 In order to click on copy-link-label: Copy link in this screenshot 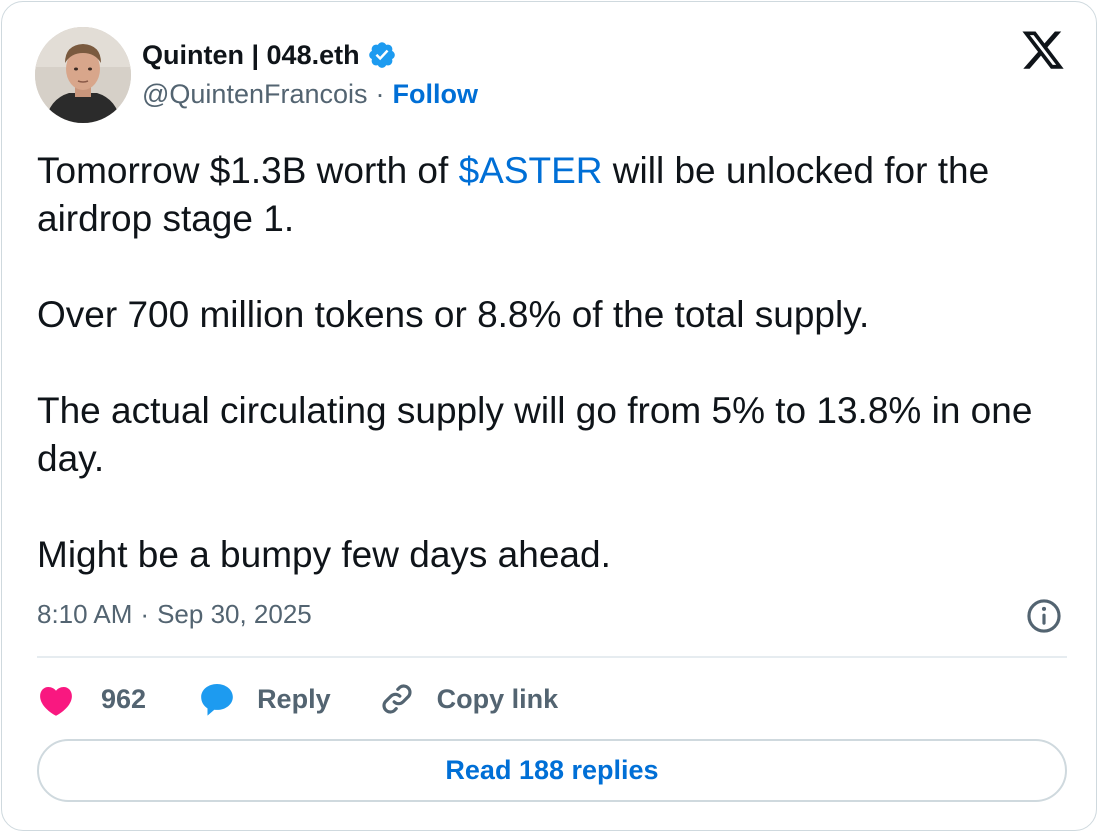, I will do `click(497, 698)`.